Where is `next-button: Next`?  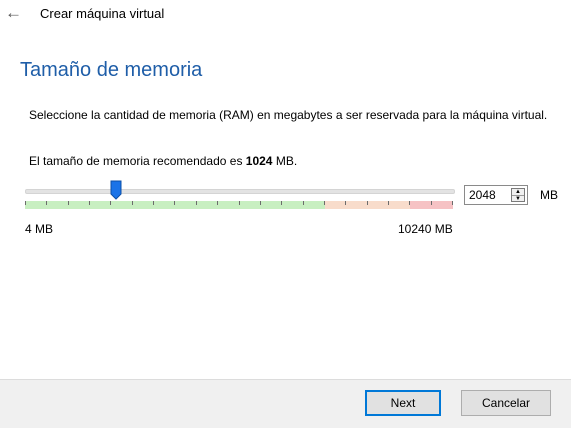 next-button: Next is located at coordinates (403, 403).